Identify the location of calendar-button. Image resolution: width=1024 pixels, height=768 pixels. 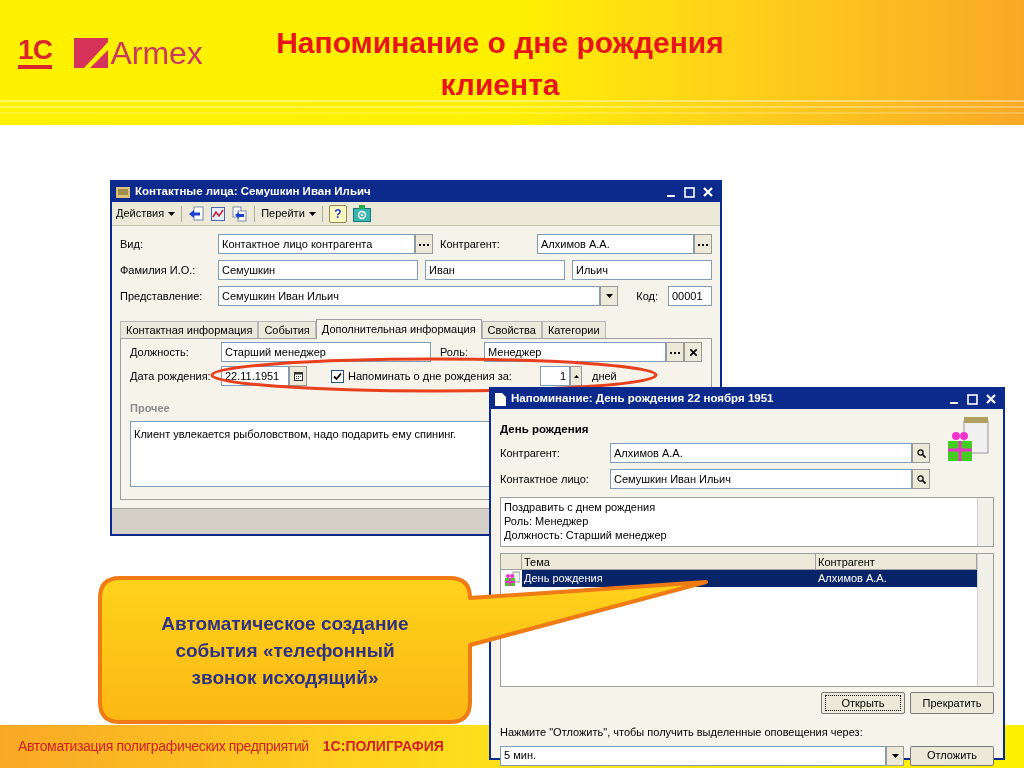
(298, 376).